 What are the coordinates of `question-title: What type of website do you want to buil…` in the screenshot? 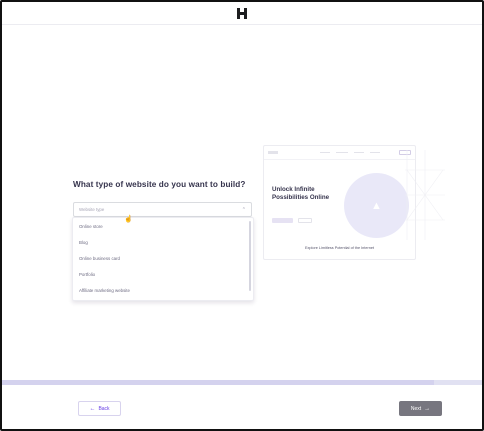 It's located at (159, 184).